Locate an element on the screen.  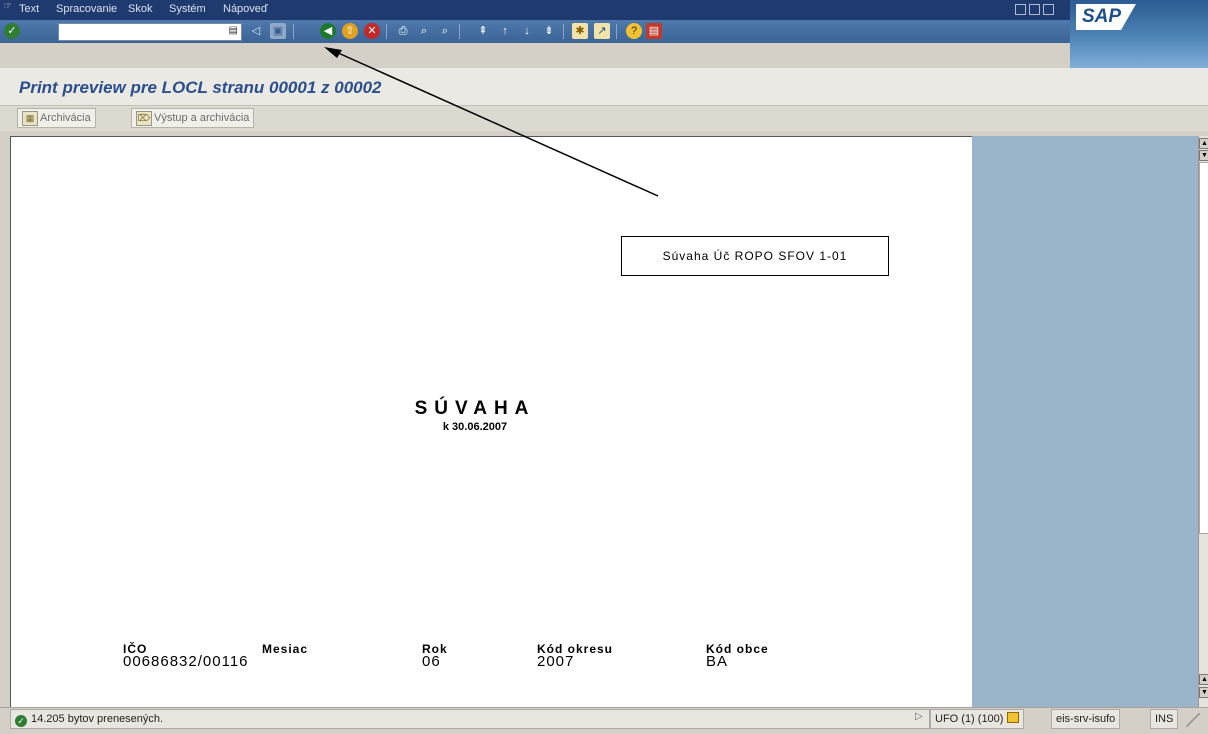
command-field: ▤ is located at coordinates (150, 32).